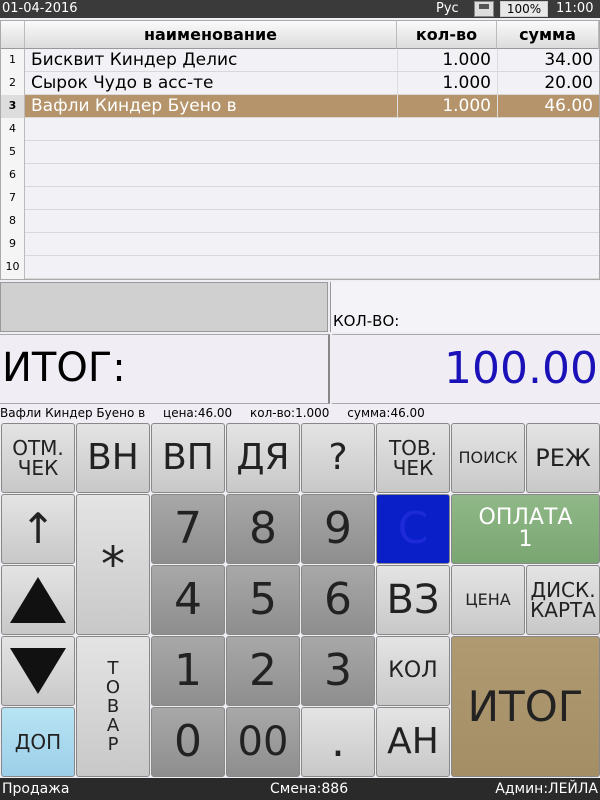 The image size is (600, 800). What do you see at coordinates (263, 742) in the screenshot?
I see `double-zero-button: 00` at bounding box center [263, 742].